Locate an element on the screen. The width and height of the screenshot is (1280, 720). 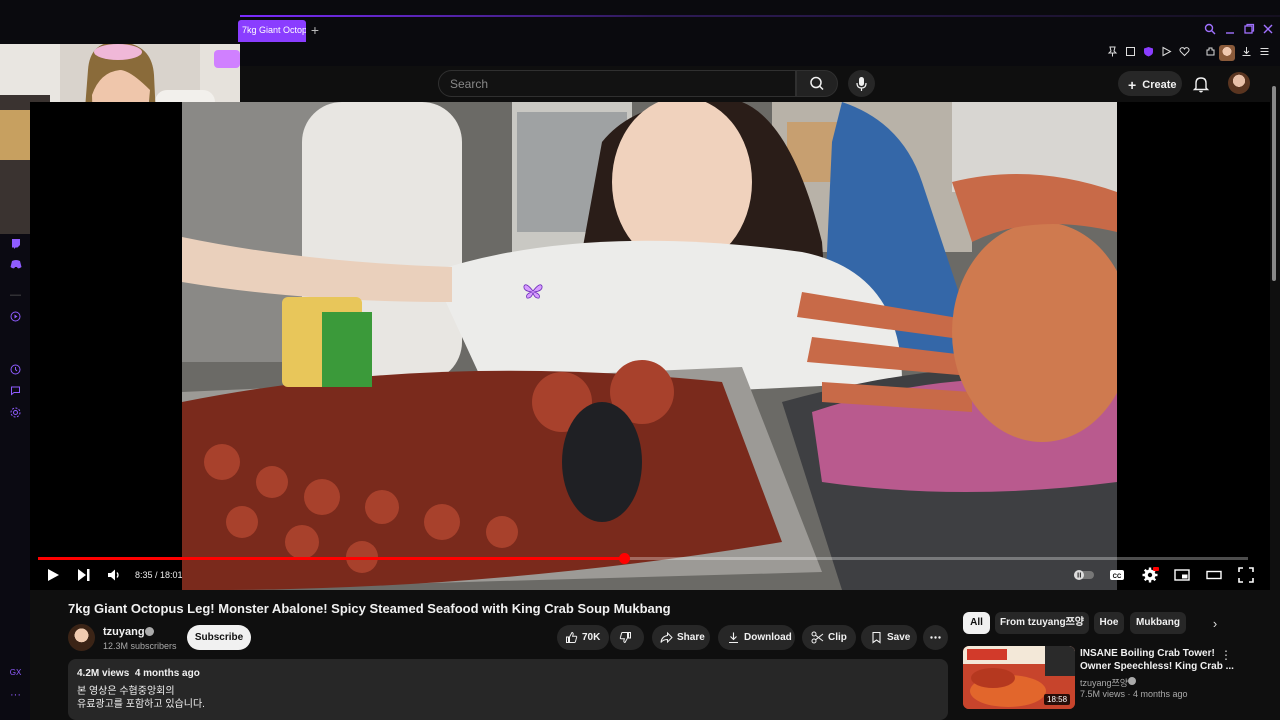
description-meta: 4.2M views 4 months ago is located at coordinates (138, 673).